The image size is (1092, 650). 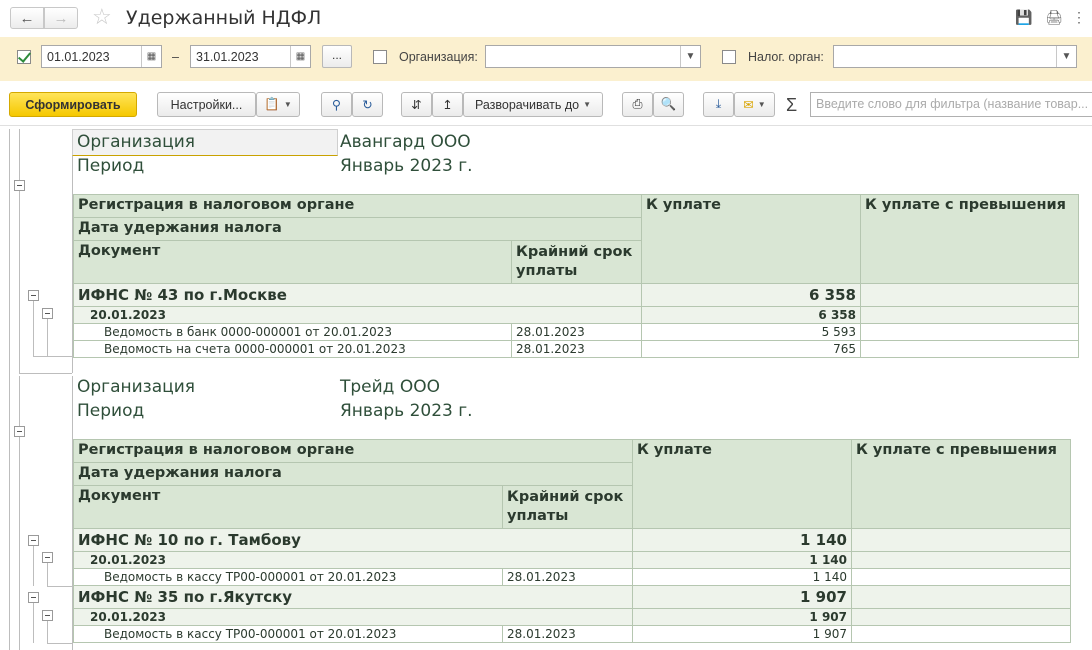 I want to click on date-row-amount: 6 358, so click(x=751, y=315).